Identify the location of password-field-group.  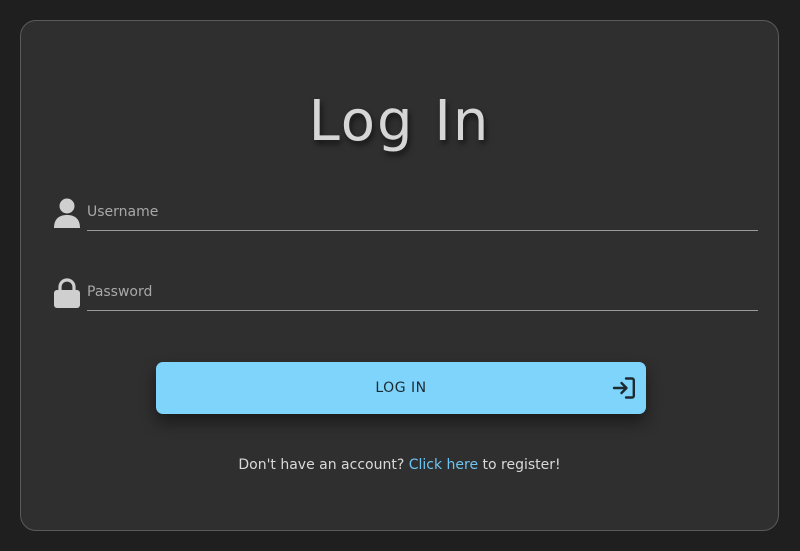
(405, 293).